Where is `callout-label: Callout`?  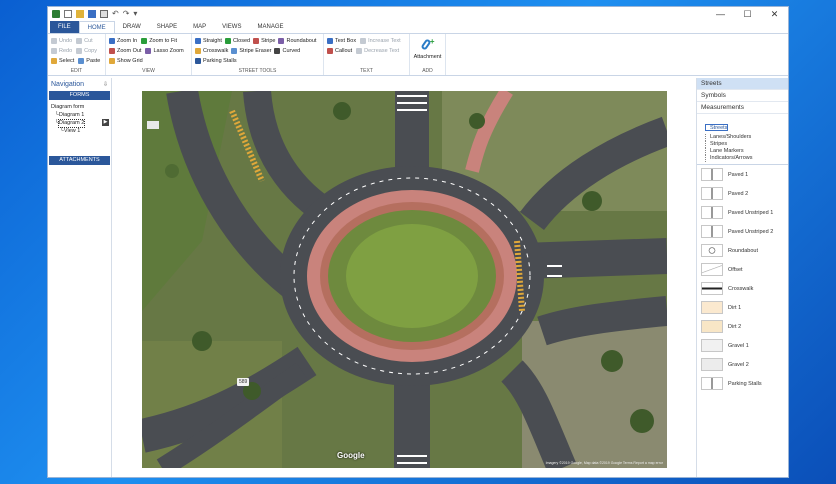
callout-label: Callout is located at coordinates (344, 50).